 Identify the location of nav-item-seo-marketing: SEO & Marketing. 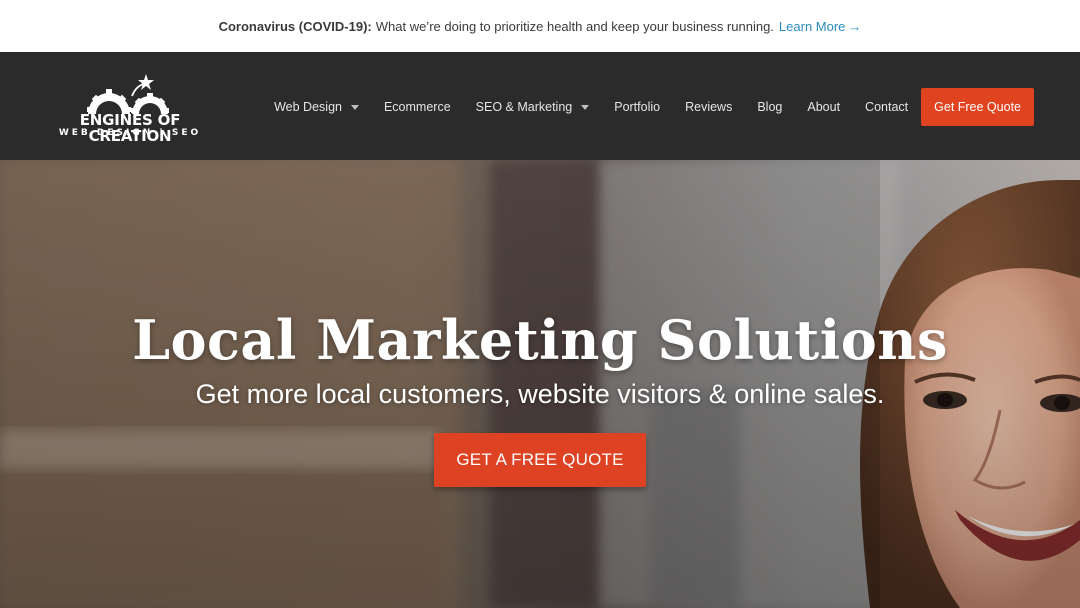
(533, 107).